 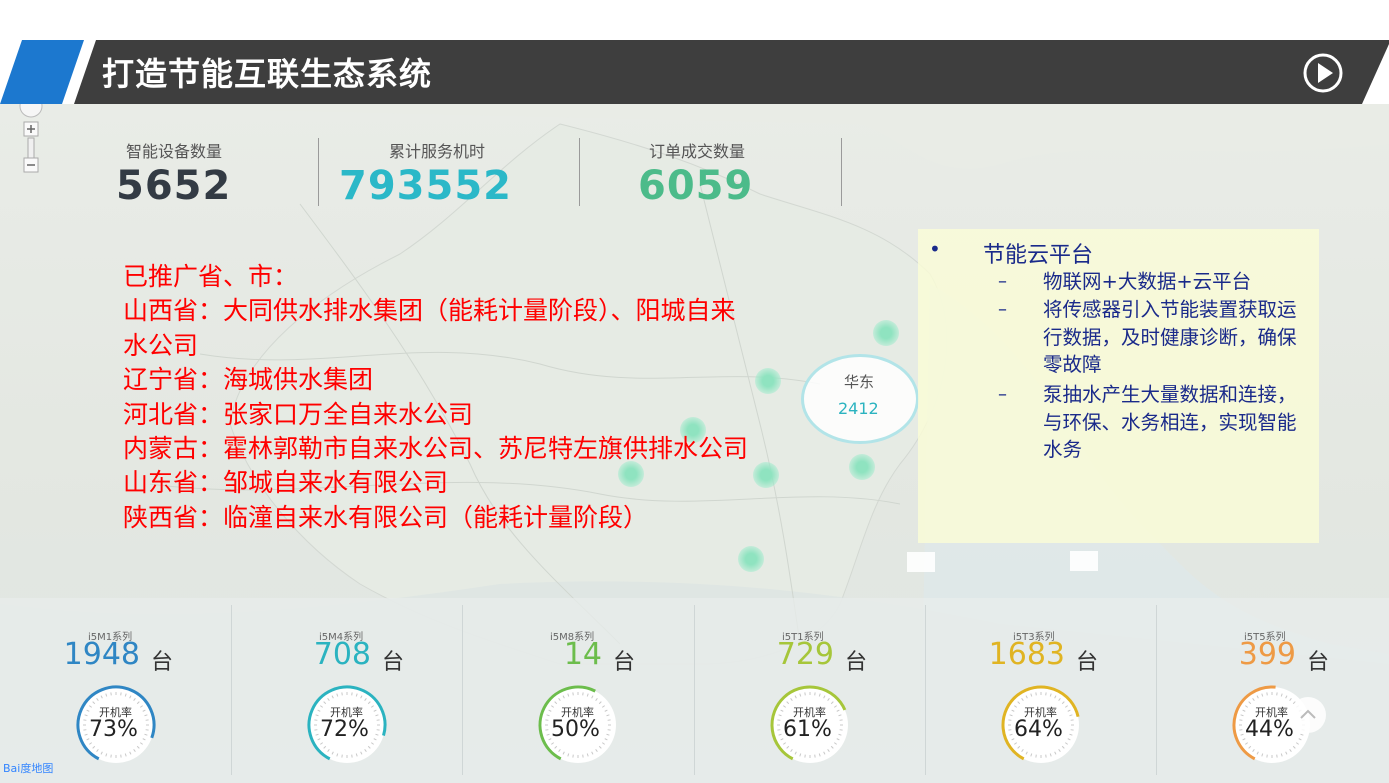 I want to click on map-logo: Bai度地图, so click(x=28, y=768).